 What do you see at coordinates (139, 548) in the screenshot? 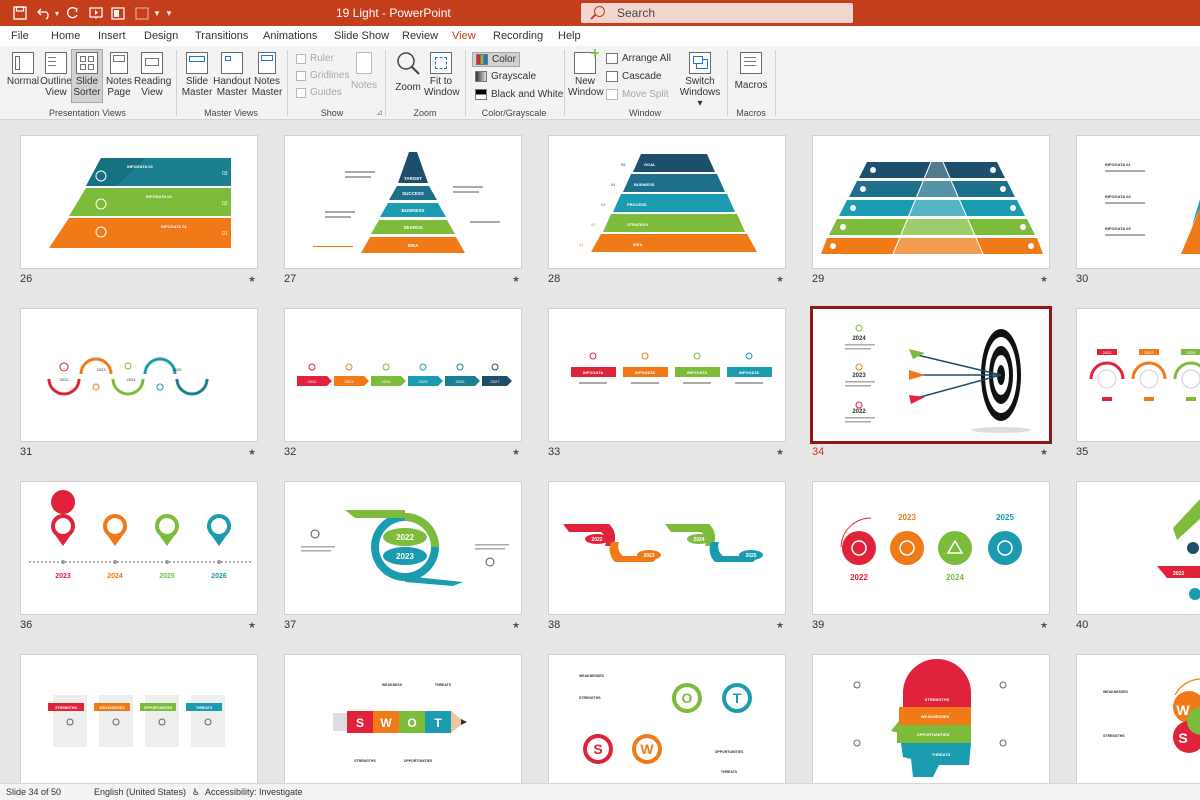
I see `slide-thumbnail-36: 2023 2024 2025 2026` at bounding box center [139, 548].